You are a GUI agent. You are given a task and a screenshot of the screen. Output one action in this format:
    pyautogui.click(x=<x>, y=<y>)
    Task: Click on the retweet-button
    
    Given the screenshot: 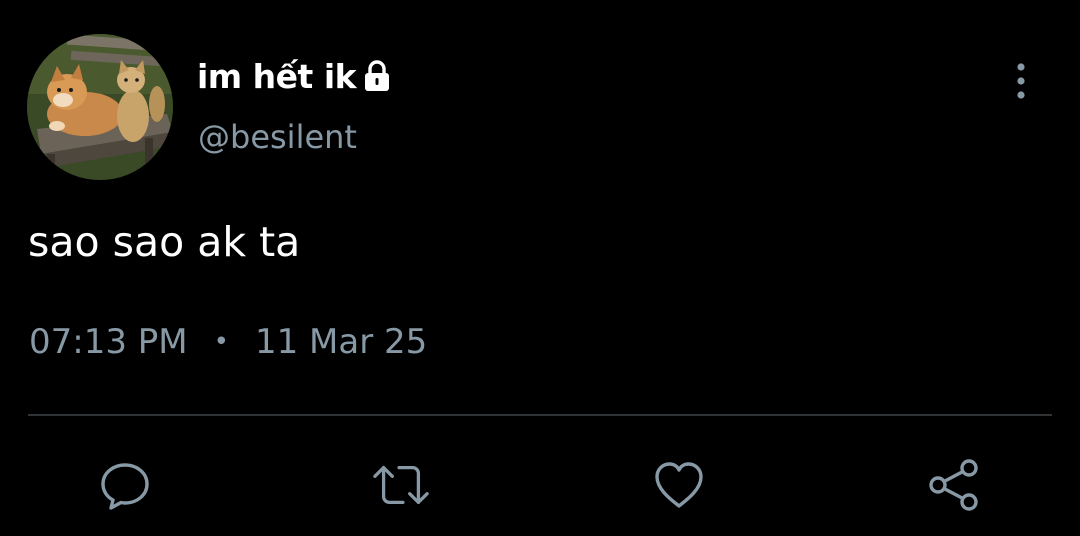 What is the action you would take?
    pyautogui.click(x=401, y=485)
    